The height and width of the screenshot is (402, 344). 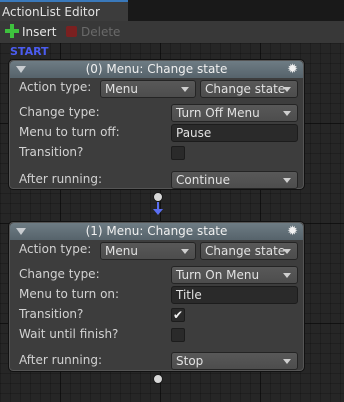 What do you see at coordinates (234, 275) in the screenshot?
I see `change-type-dropdown: Turn On Menu` at bounding box center [234, 275].